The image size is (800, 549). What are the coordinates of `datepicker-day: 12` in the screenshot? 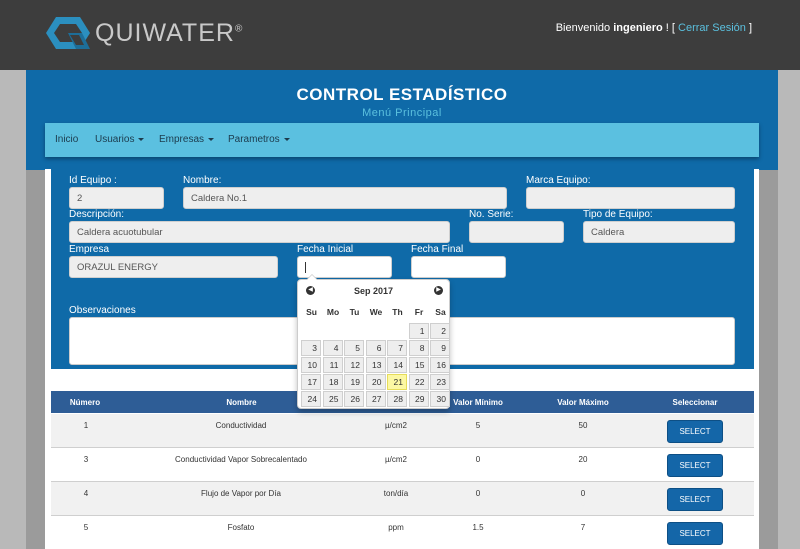 It's located at (354, 365).